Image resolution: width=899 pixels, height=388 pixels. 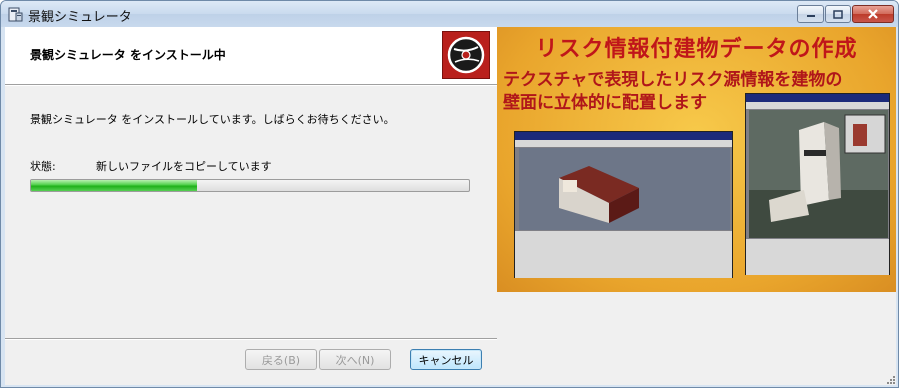 I want to click on screenshot-thumbnail-left, so click(x=623, y=204).